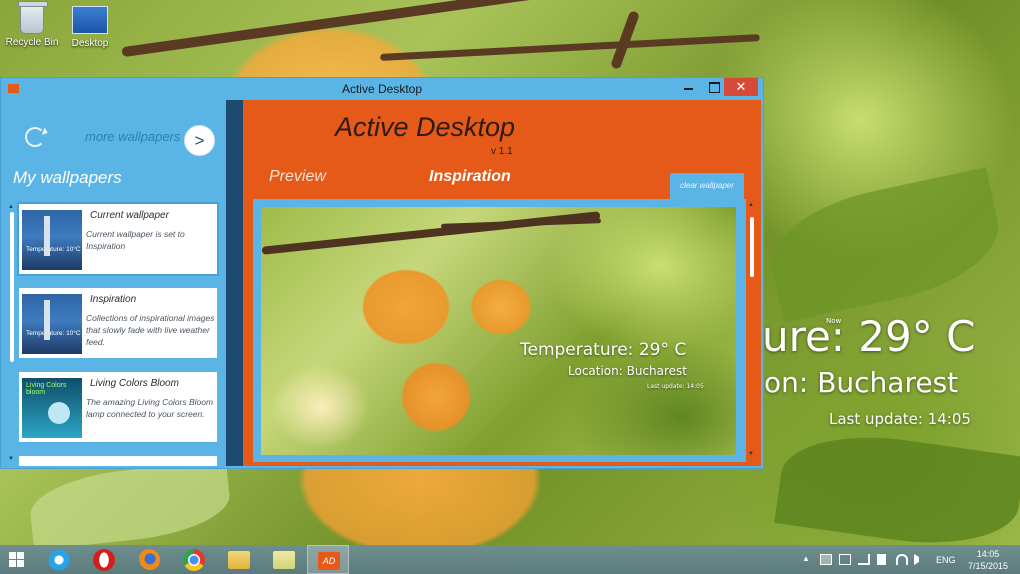  I want to click on taskbar-clock: 14:05 7/15/2015, so click(988, 560).